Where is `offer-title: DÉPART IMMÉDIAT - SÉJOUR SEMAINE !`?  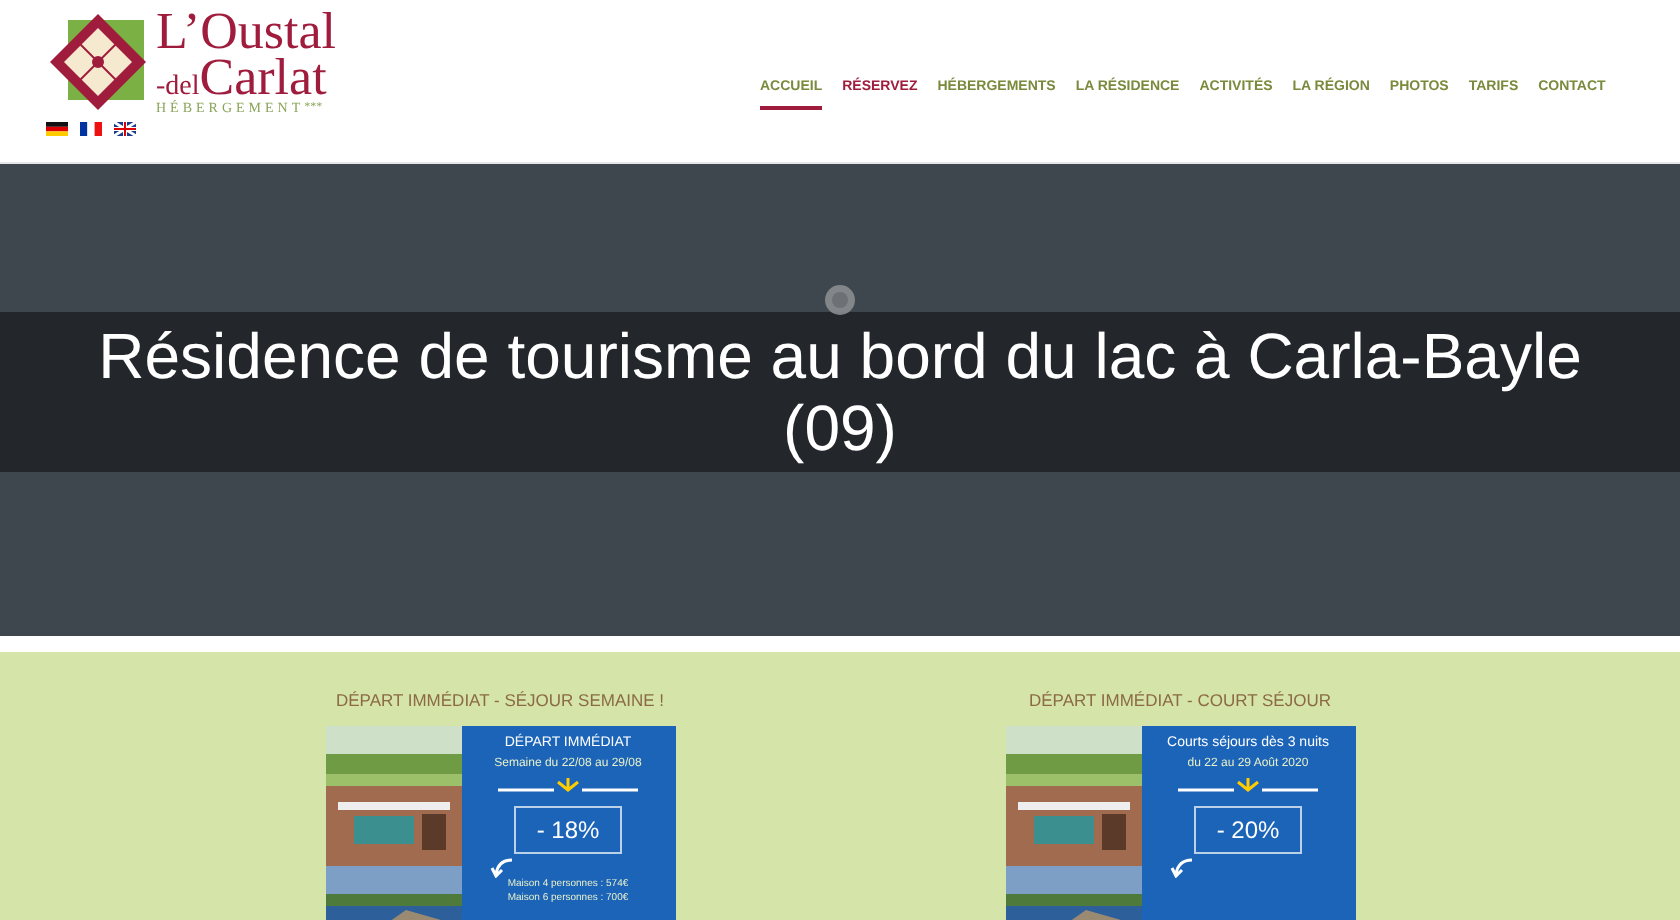
offer-title: DÉPART IMMÉDIAT - SÉJOUR SEMAINE ! is located at coordinates (500, 701).